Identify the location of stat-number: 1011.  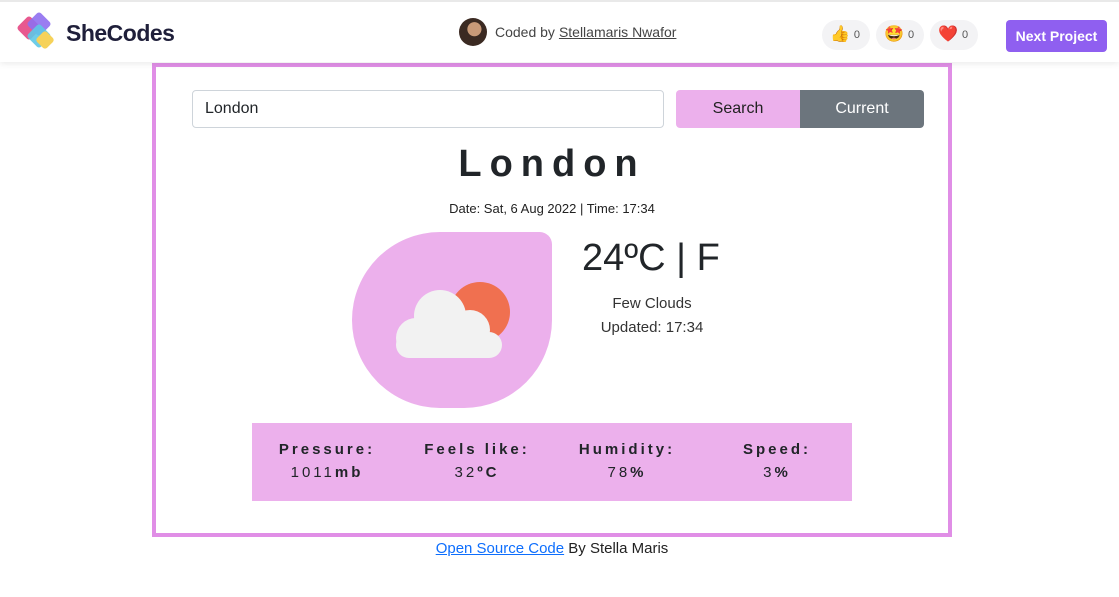
(312, 472).